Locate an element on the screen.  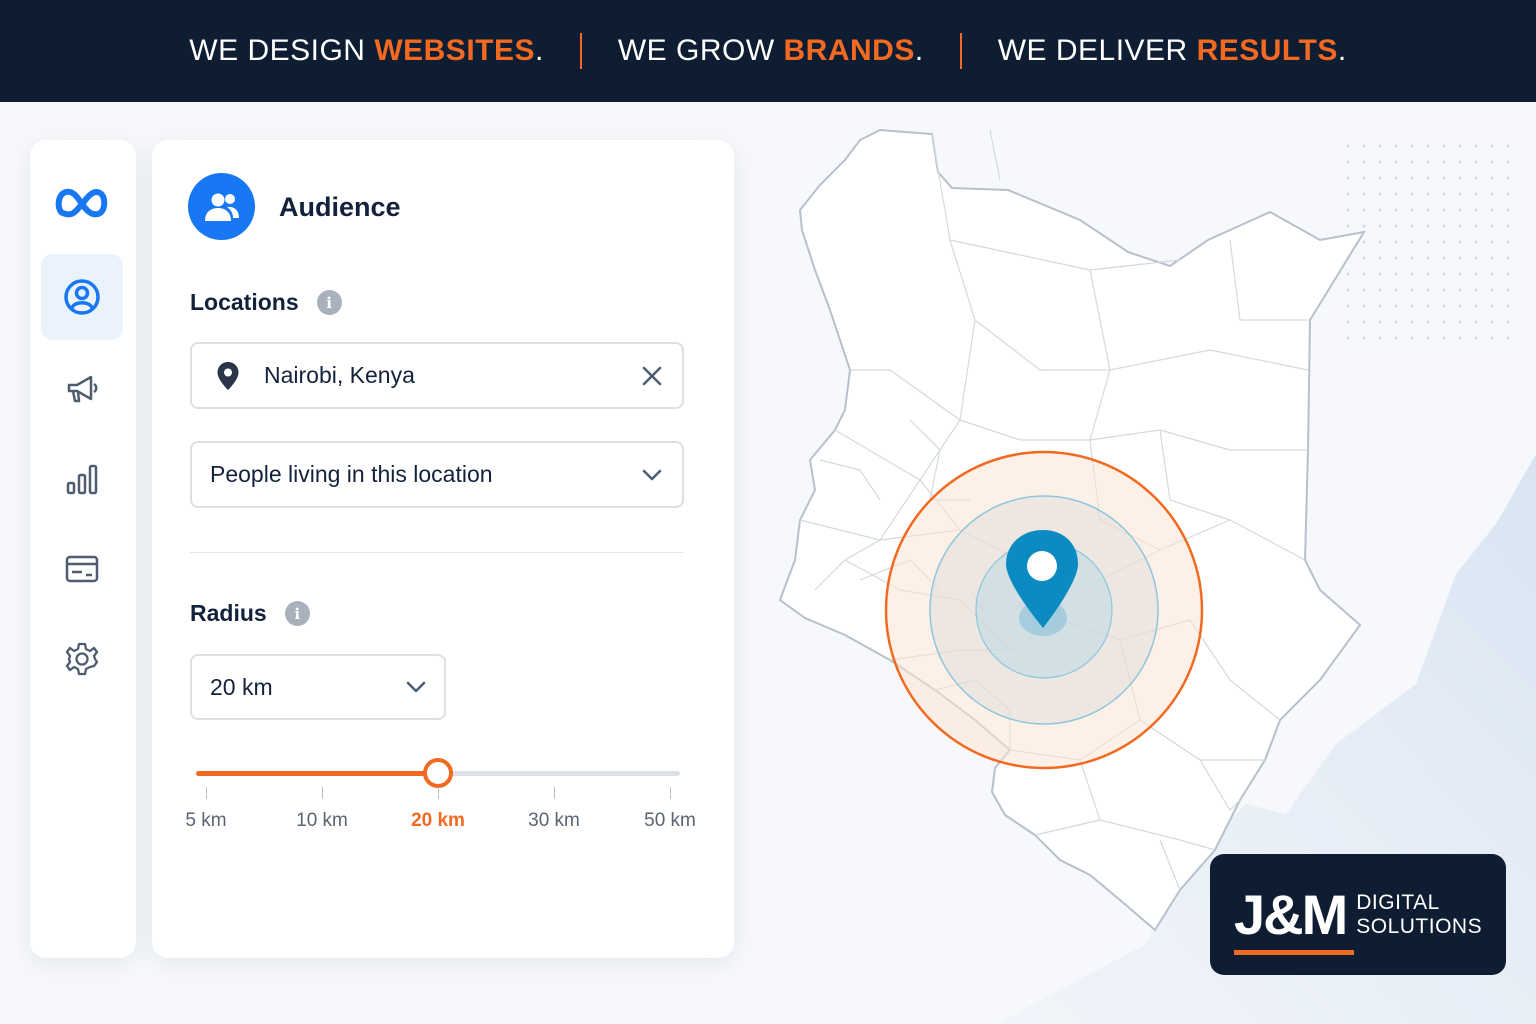
slider-tick-label: 50 km is located at coordinates (670, 821).